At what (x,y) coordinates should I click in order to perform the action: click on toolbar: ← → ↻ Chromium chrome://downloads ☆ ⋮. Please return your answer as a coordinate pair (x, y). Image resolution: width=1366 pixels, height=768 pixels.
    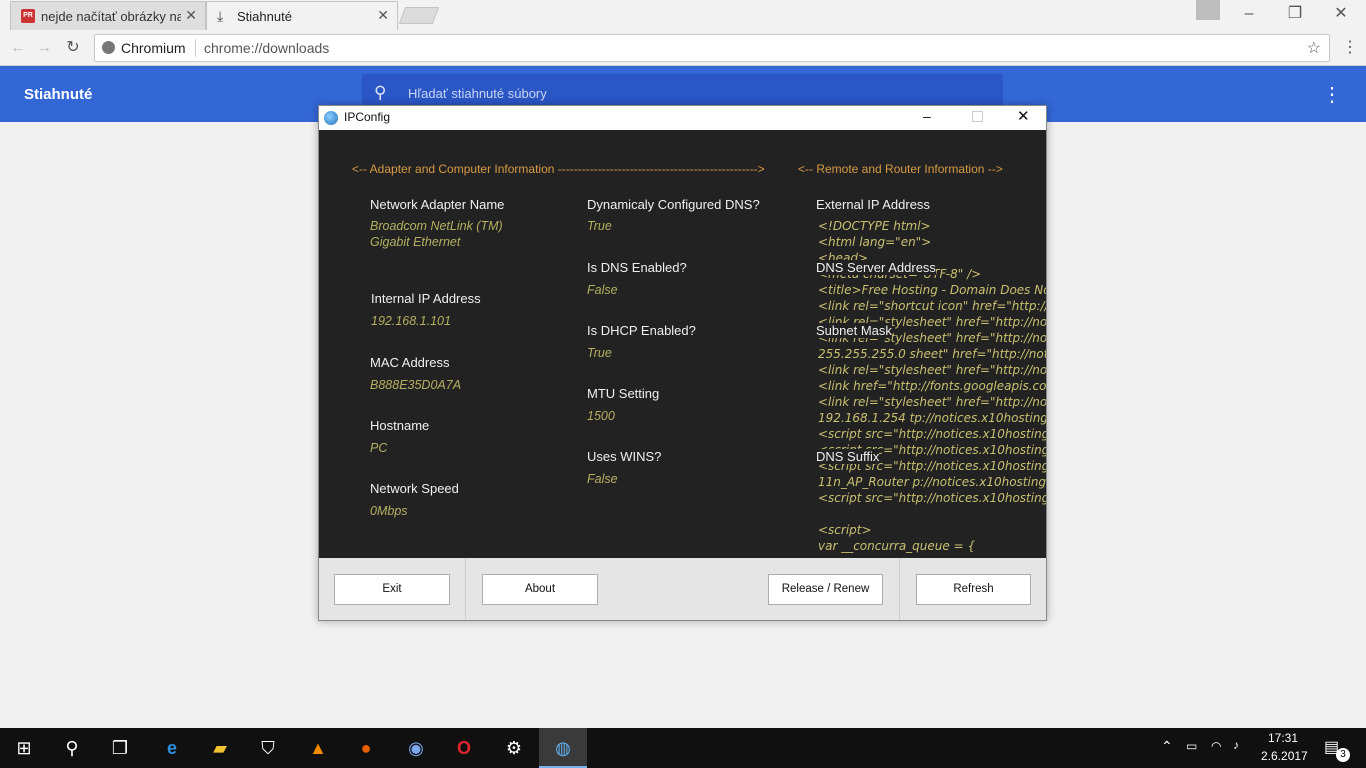
    Looking at the image, I should click on (683, 48).